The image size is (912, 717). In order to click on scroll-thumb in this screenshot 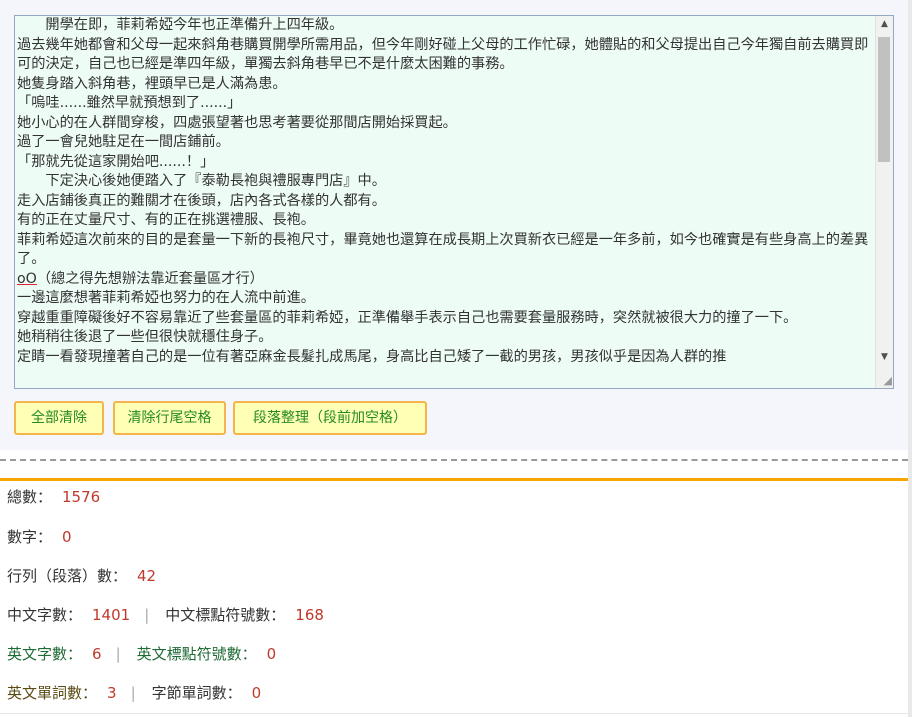, I will do `click(884, 99)`.